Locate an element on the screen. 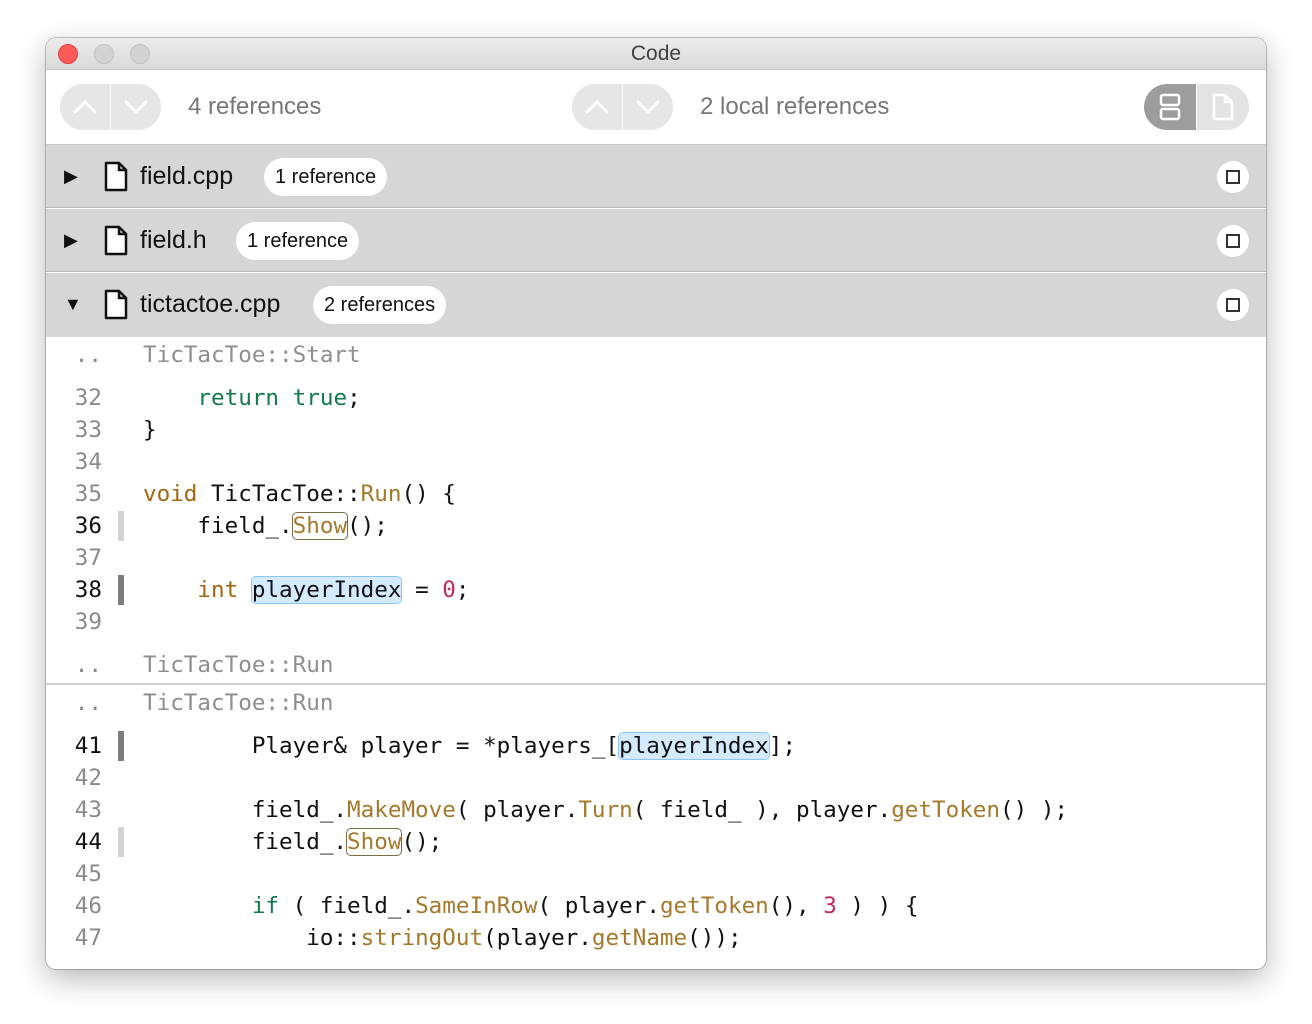  code-line: 47 io::stringOut(player.getName()); is located at coordinates (656, 938).